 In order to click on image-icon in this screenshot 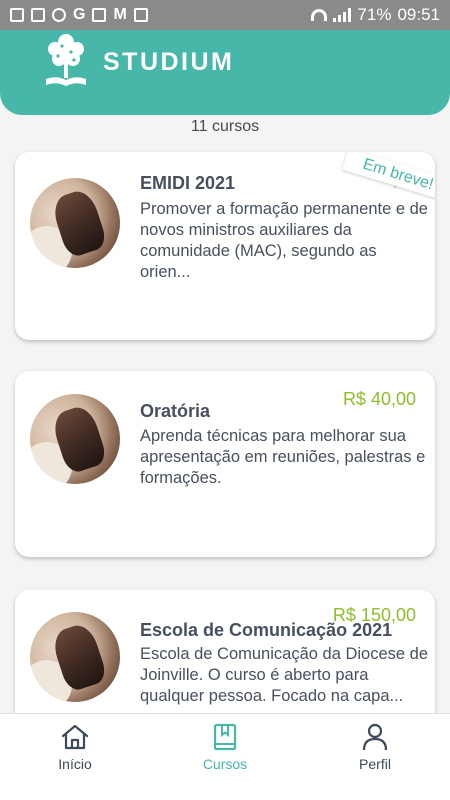, I will do `click(38, 15)`.